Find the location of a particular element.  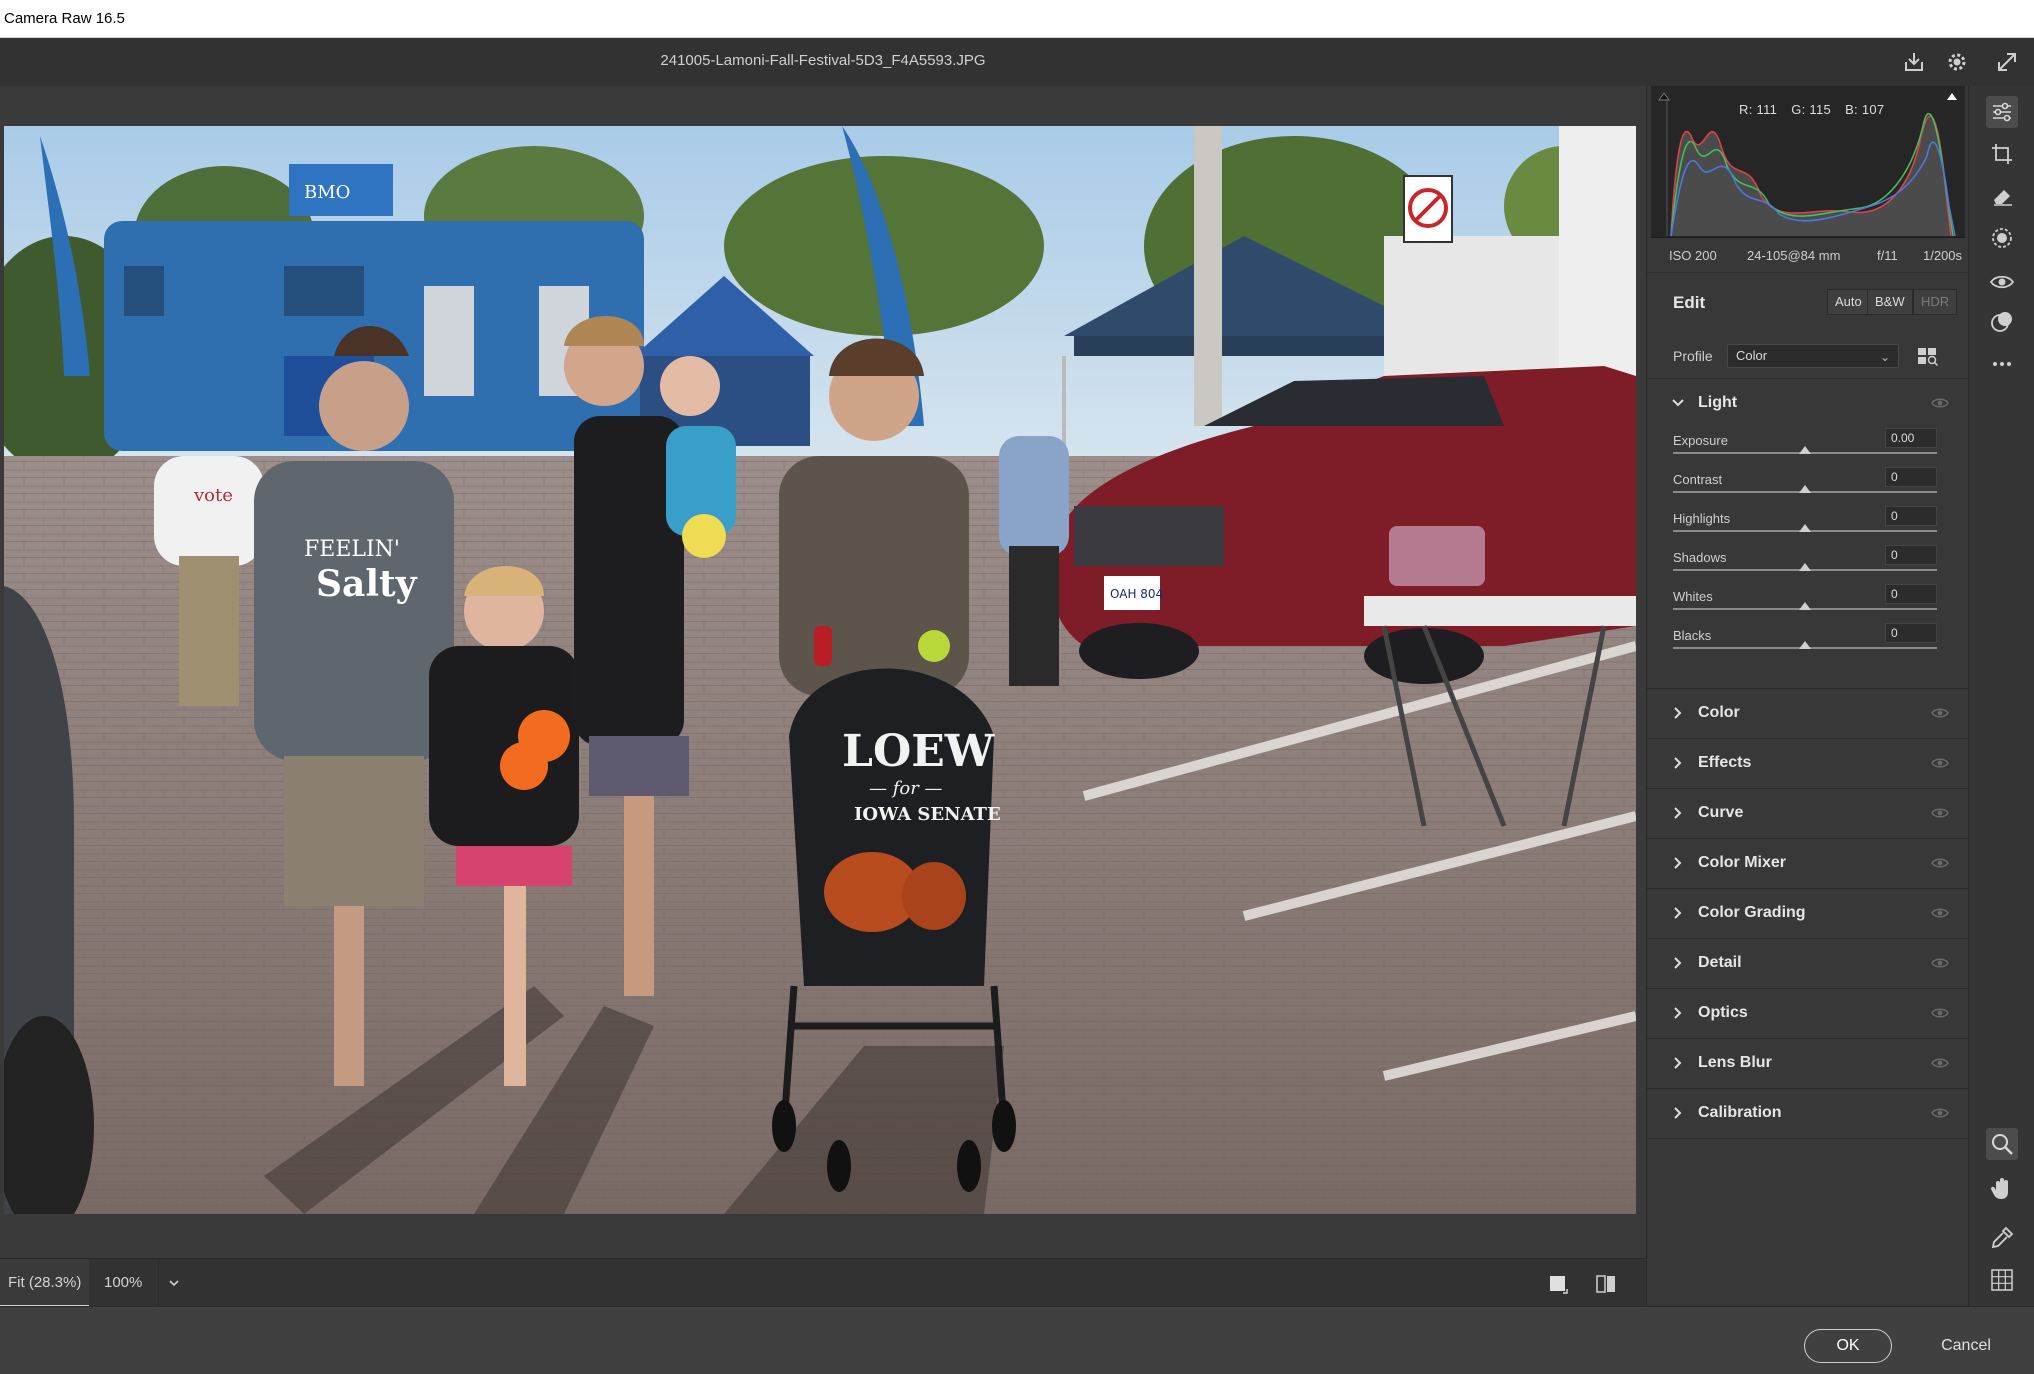

gear-icon is located at coordinates (1957, 62).